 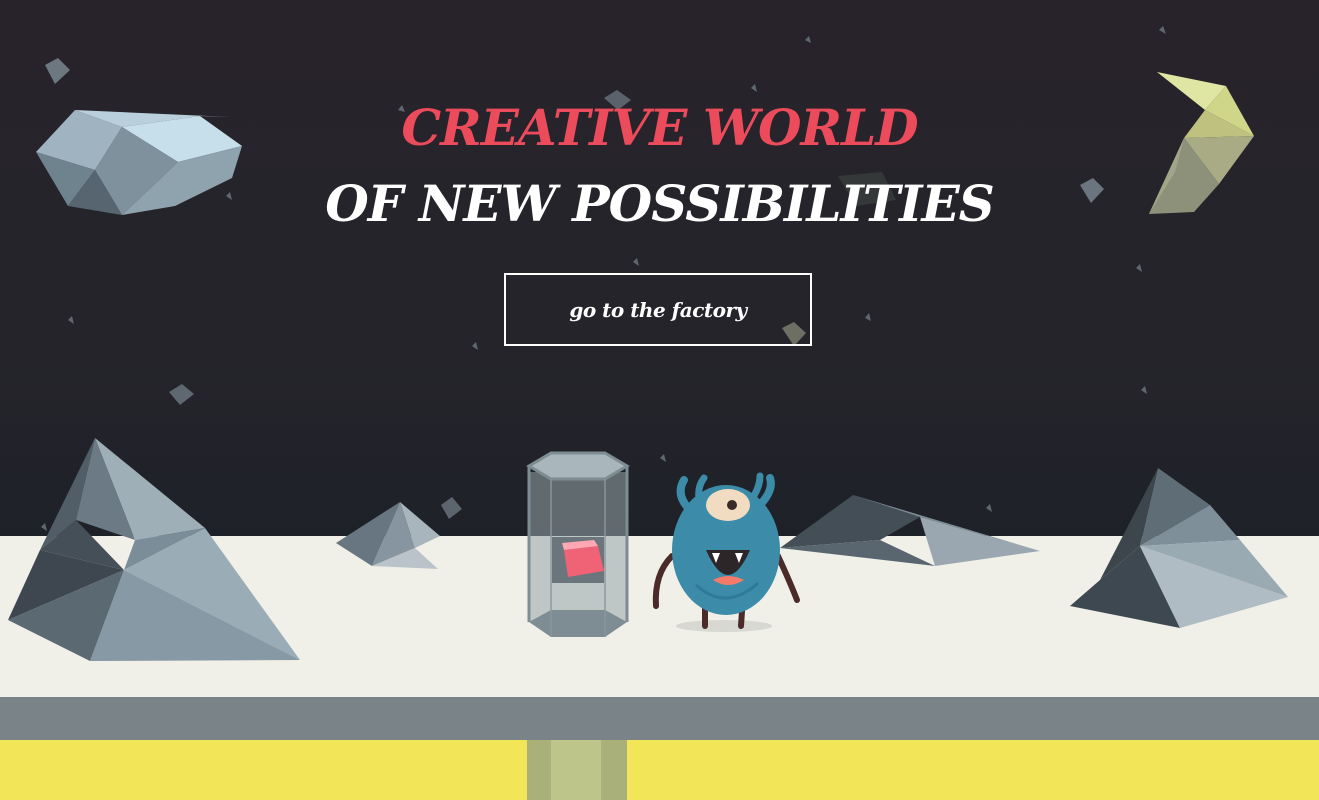 I want to click on floor-edge, so click(x=659, y=718).